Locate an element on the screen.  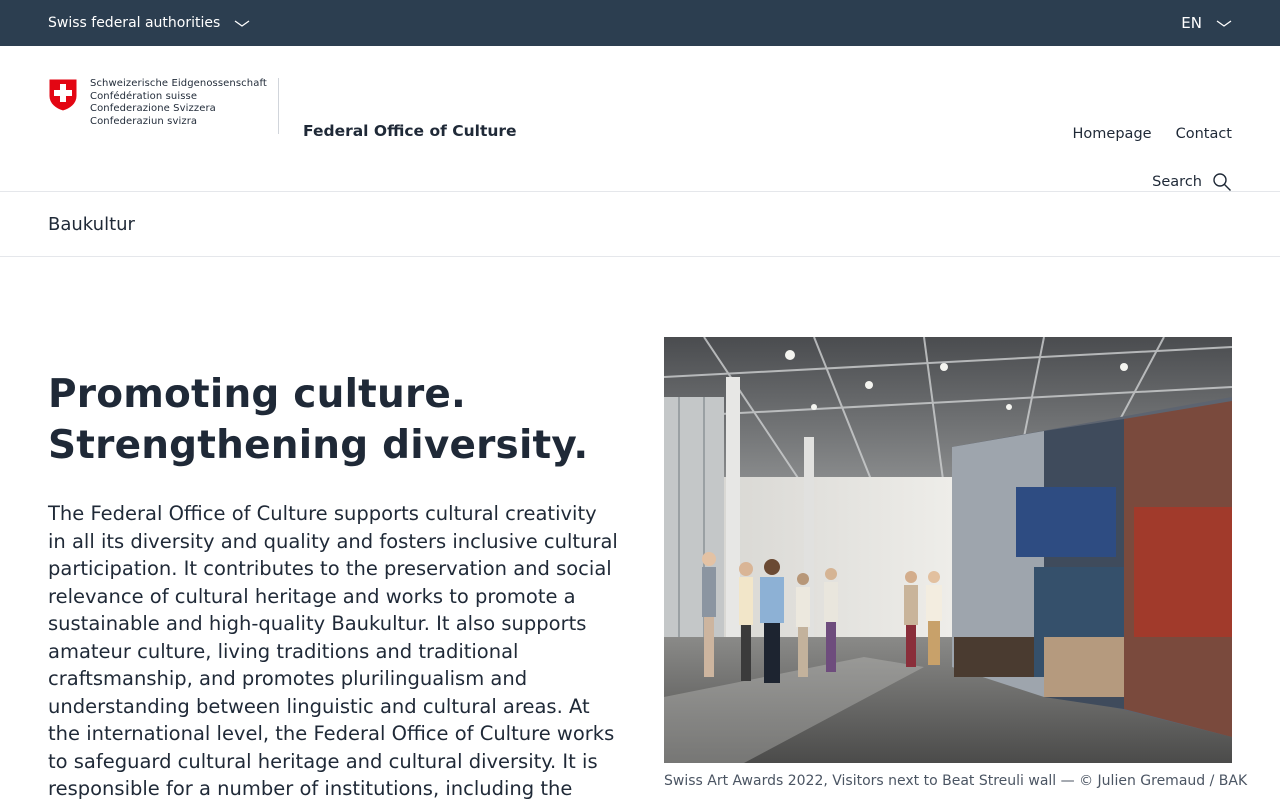
section-navigation: Baukultur is located at coordinates (640, 224).